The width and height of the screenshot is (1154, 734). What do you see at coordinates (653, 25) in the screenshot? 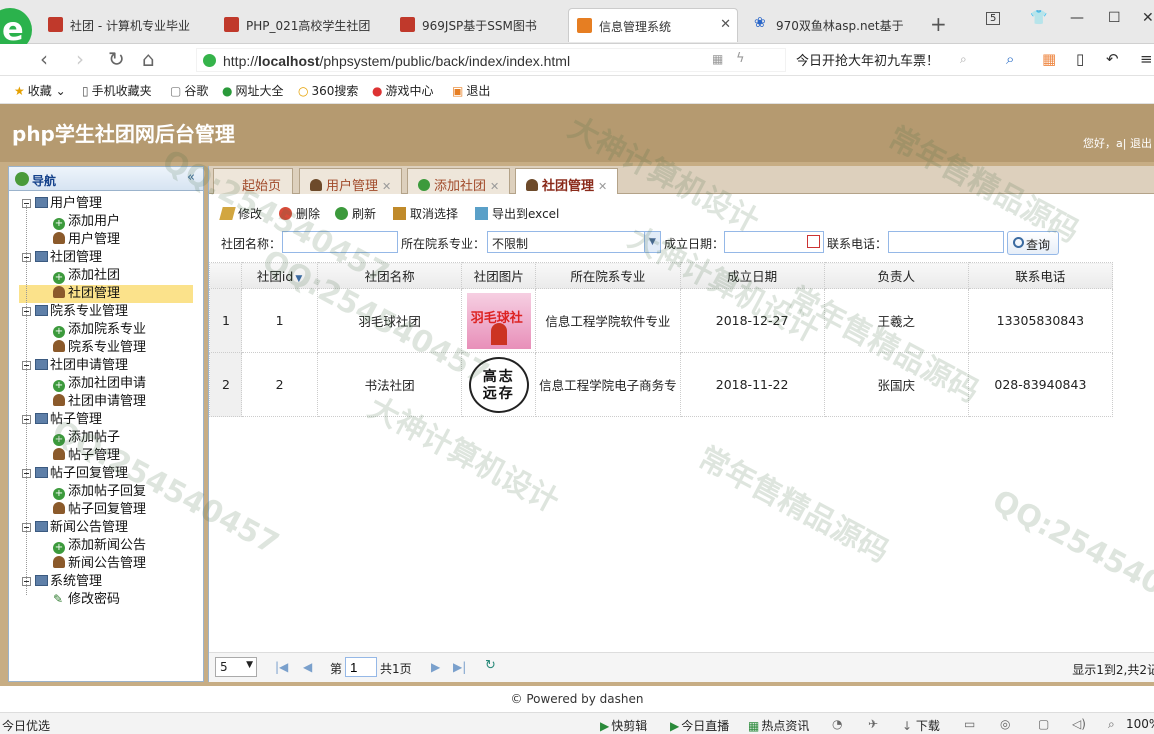
I see `browser-tab-active: 信息管理系统 ✕` at bounding box center [653, 25].